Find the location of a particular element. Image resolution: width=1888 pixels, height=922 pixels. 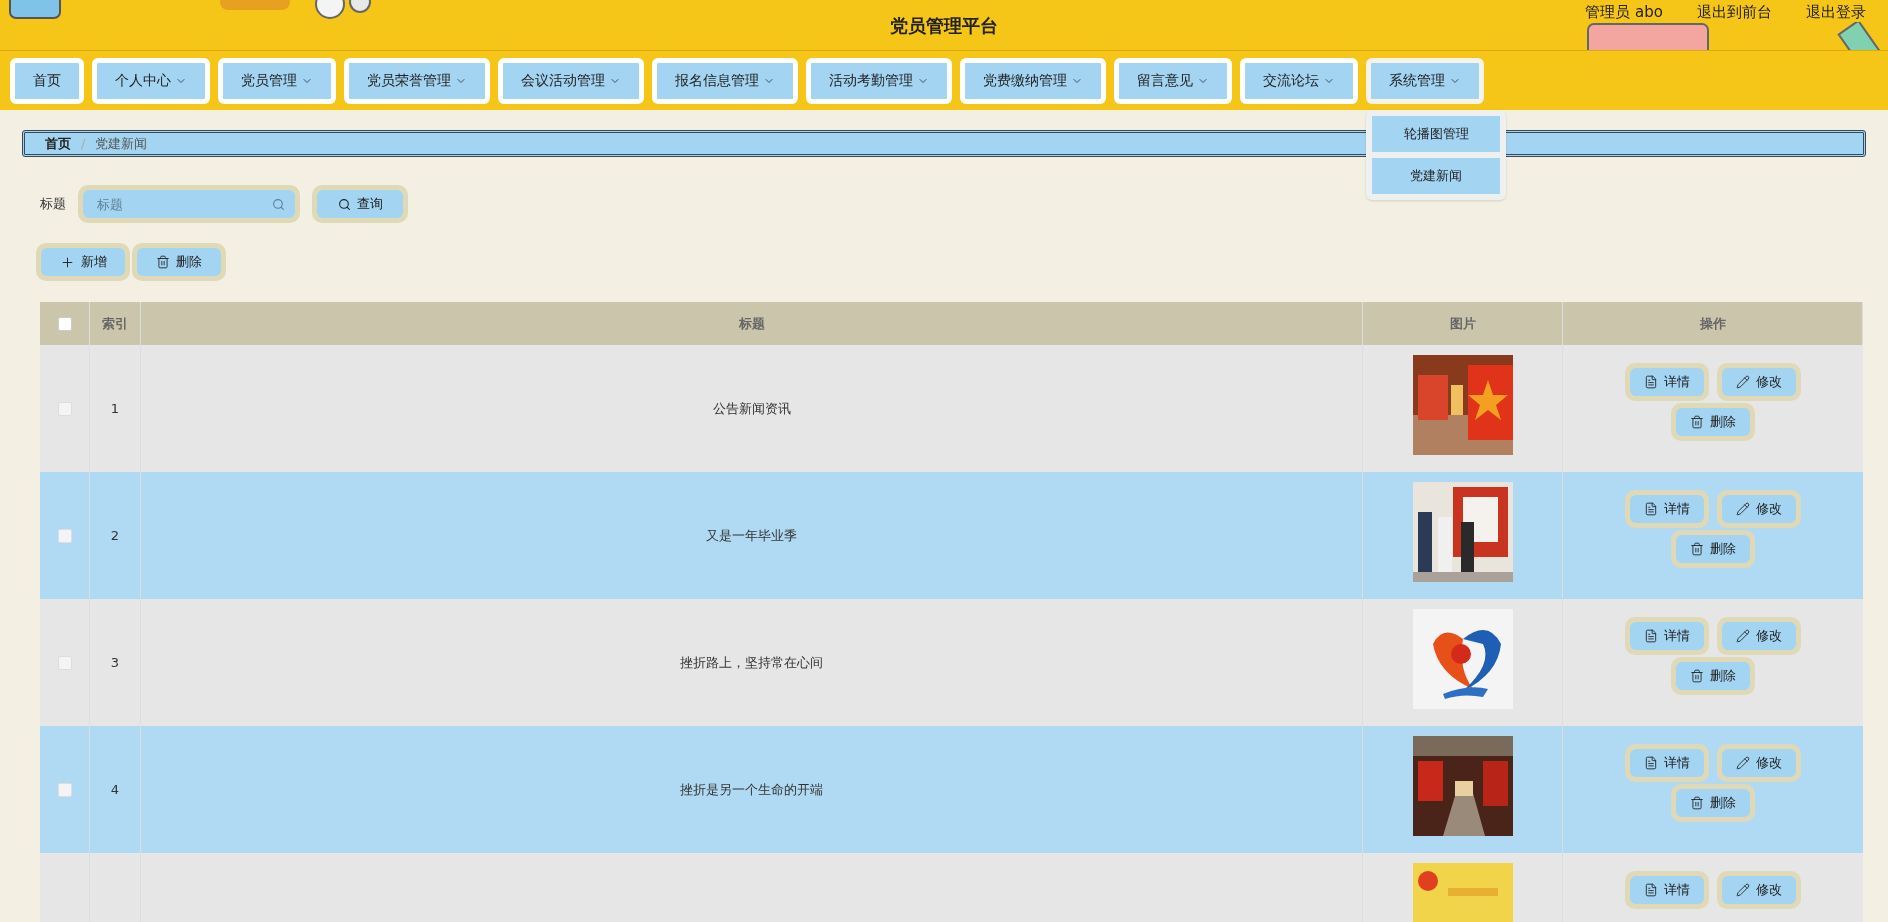

header-link: 退出到前台 is located at coordinates (1734, 12).